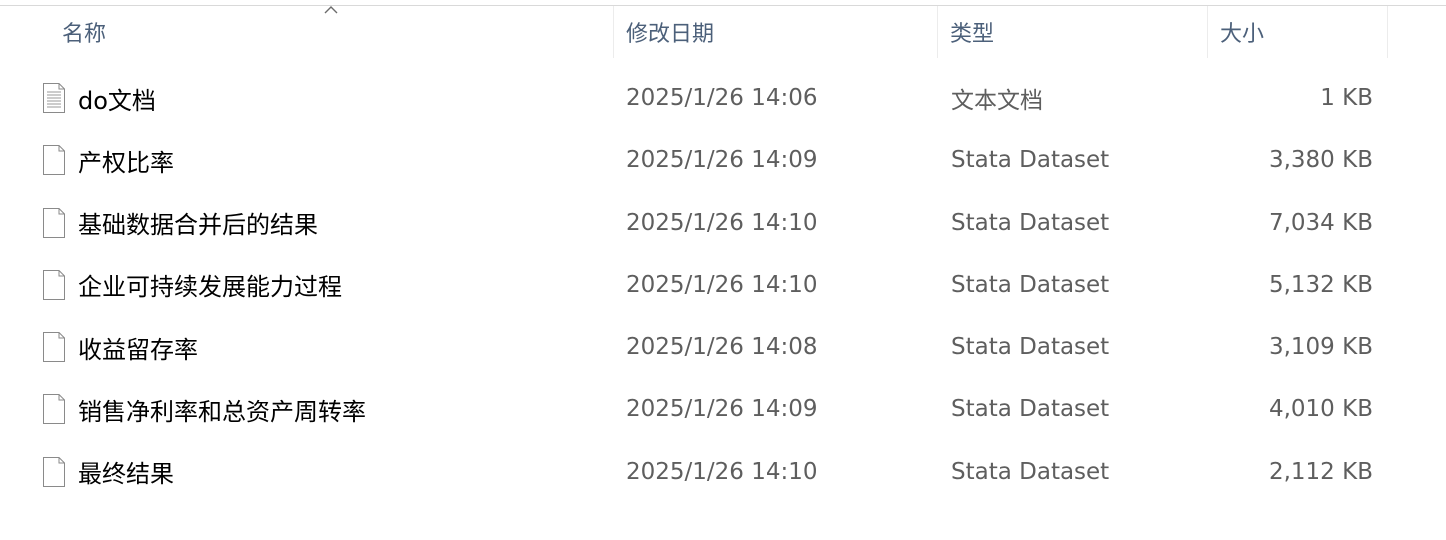 Image resolution: width=1446 pixels, height=540 pixels. What do you see at coordinates (222, 411) in the screenshot?
I see `file-name: 销售净利率和总资产周转率` at bounding box center [222, 411].